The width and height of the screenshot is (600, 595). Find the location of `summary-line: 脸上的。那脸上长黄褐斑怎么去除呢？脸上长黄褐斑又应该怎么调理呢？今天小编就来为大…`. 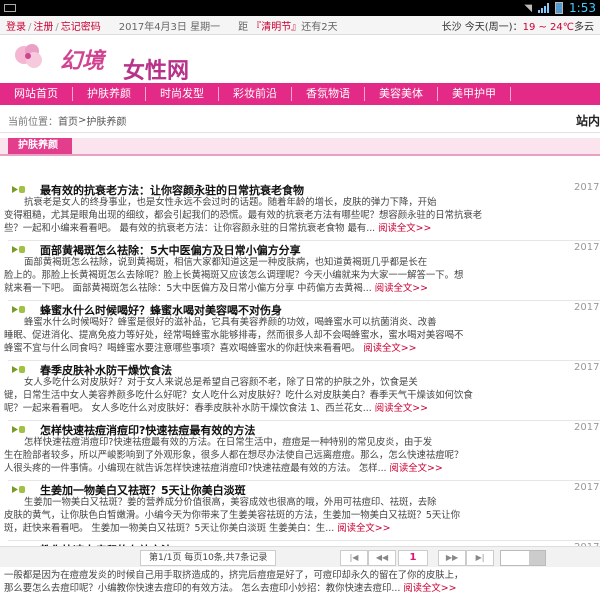

summary-line: 脸上的。那脸上长黄褐斑怎么去除呢？脸上长黄褐斑又应该怎么调理呢？今天小编就来为大… is located at coordinates (234, 275).